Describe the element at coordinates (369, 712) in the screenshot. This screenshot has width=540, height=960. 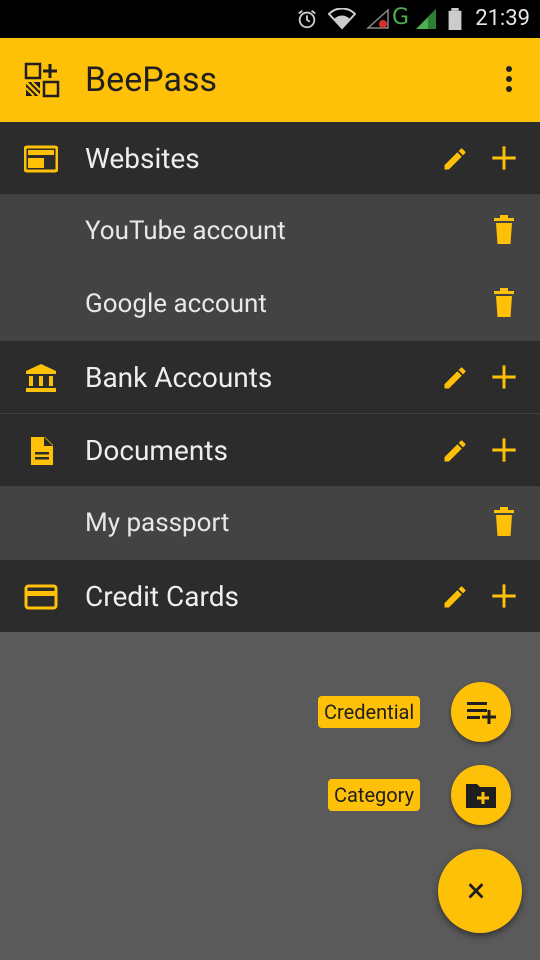
I see `credential-fab-label: Credential` at that location.